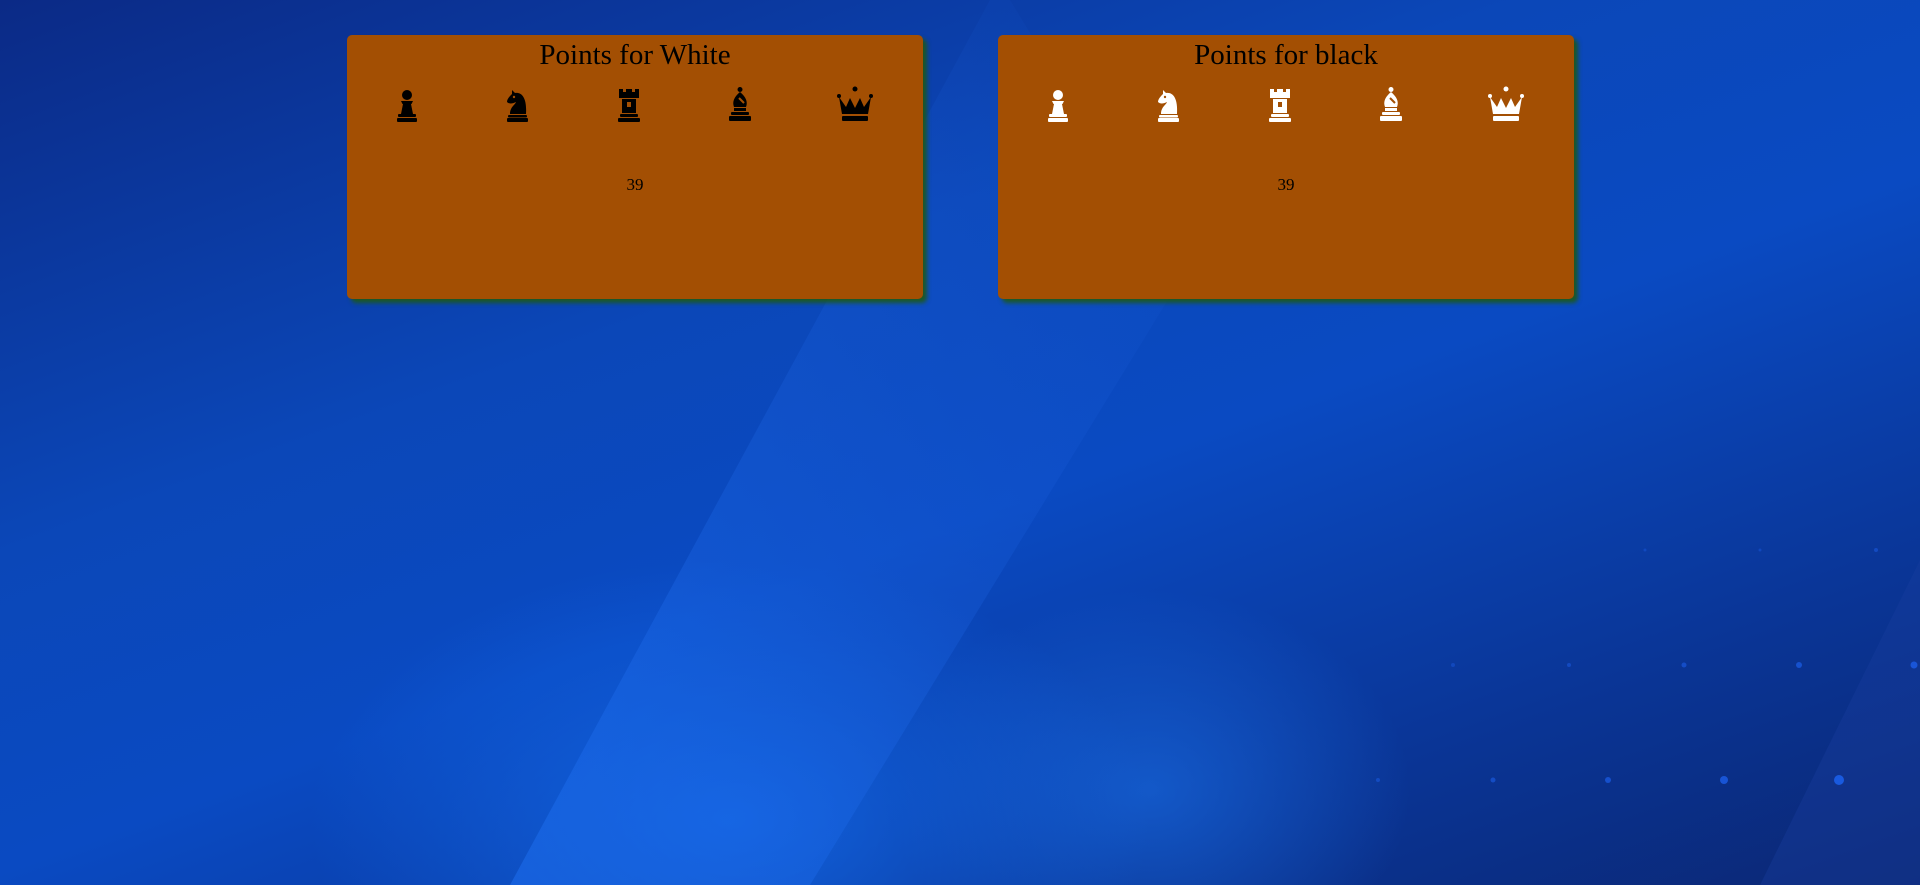 The height and width of the screenshot is (885, 1920). I want to click on white-captured-pieces, so click(635, 105).